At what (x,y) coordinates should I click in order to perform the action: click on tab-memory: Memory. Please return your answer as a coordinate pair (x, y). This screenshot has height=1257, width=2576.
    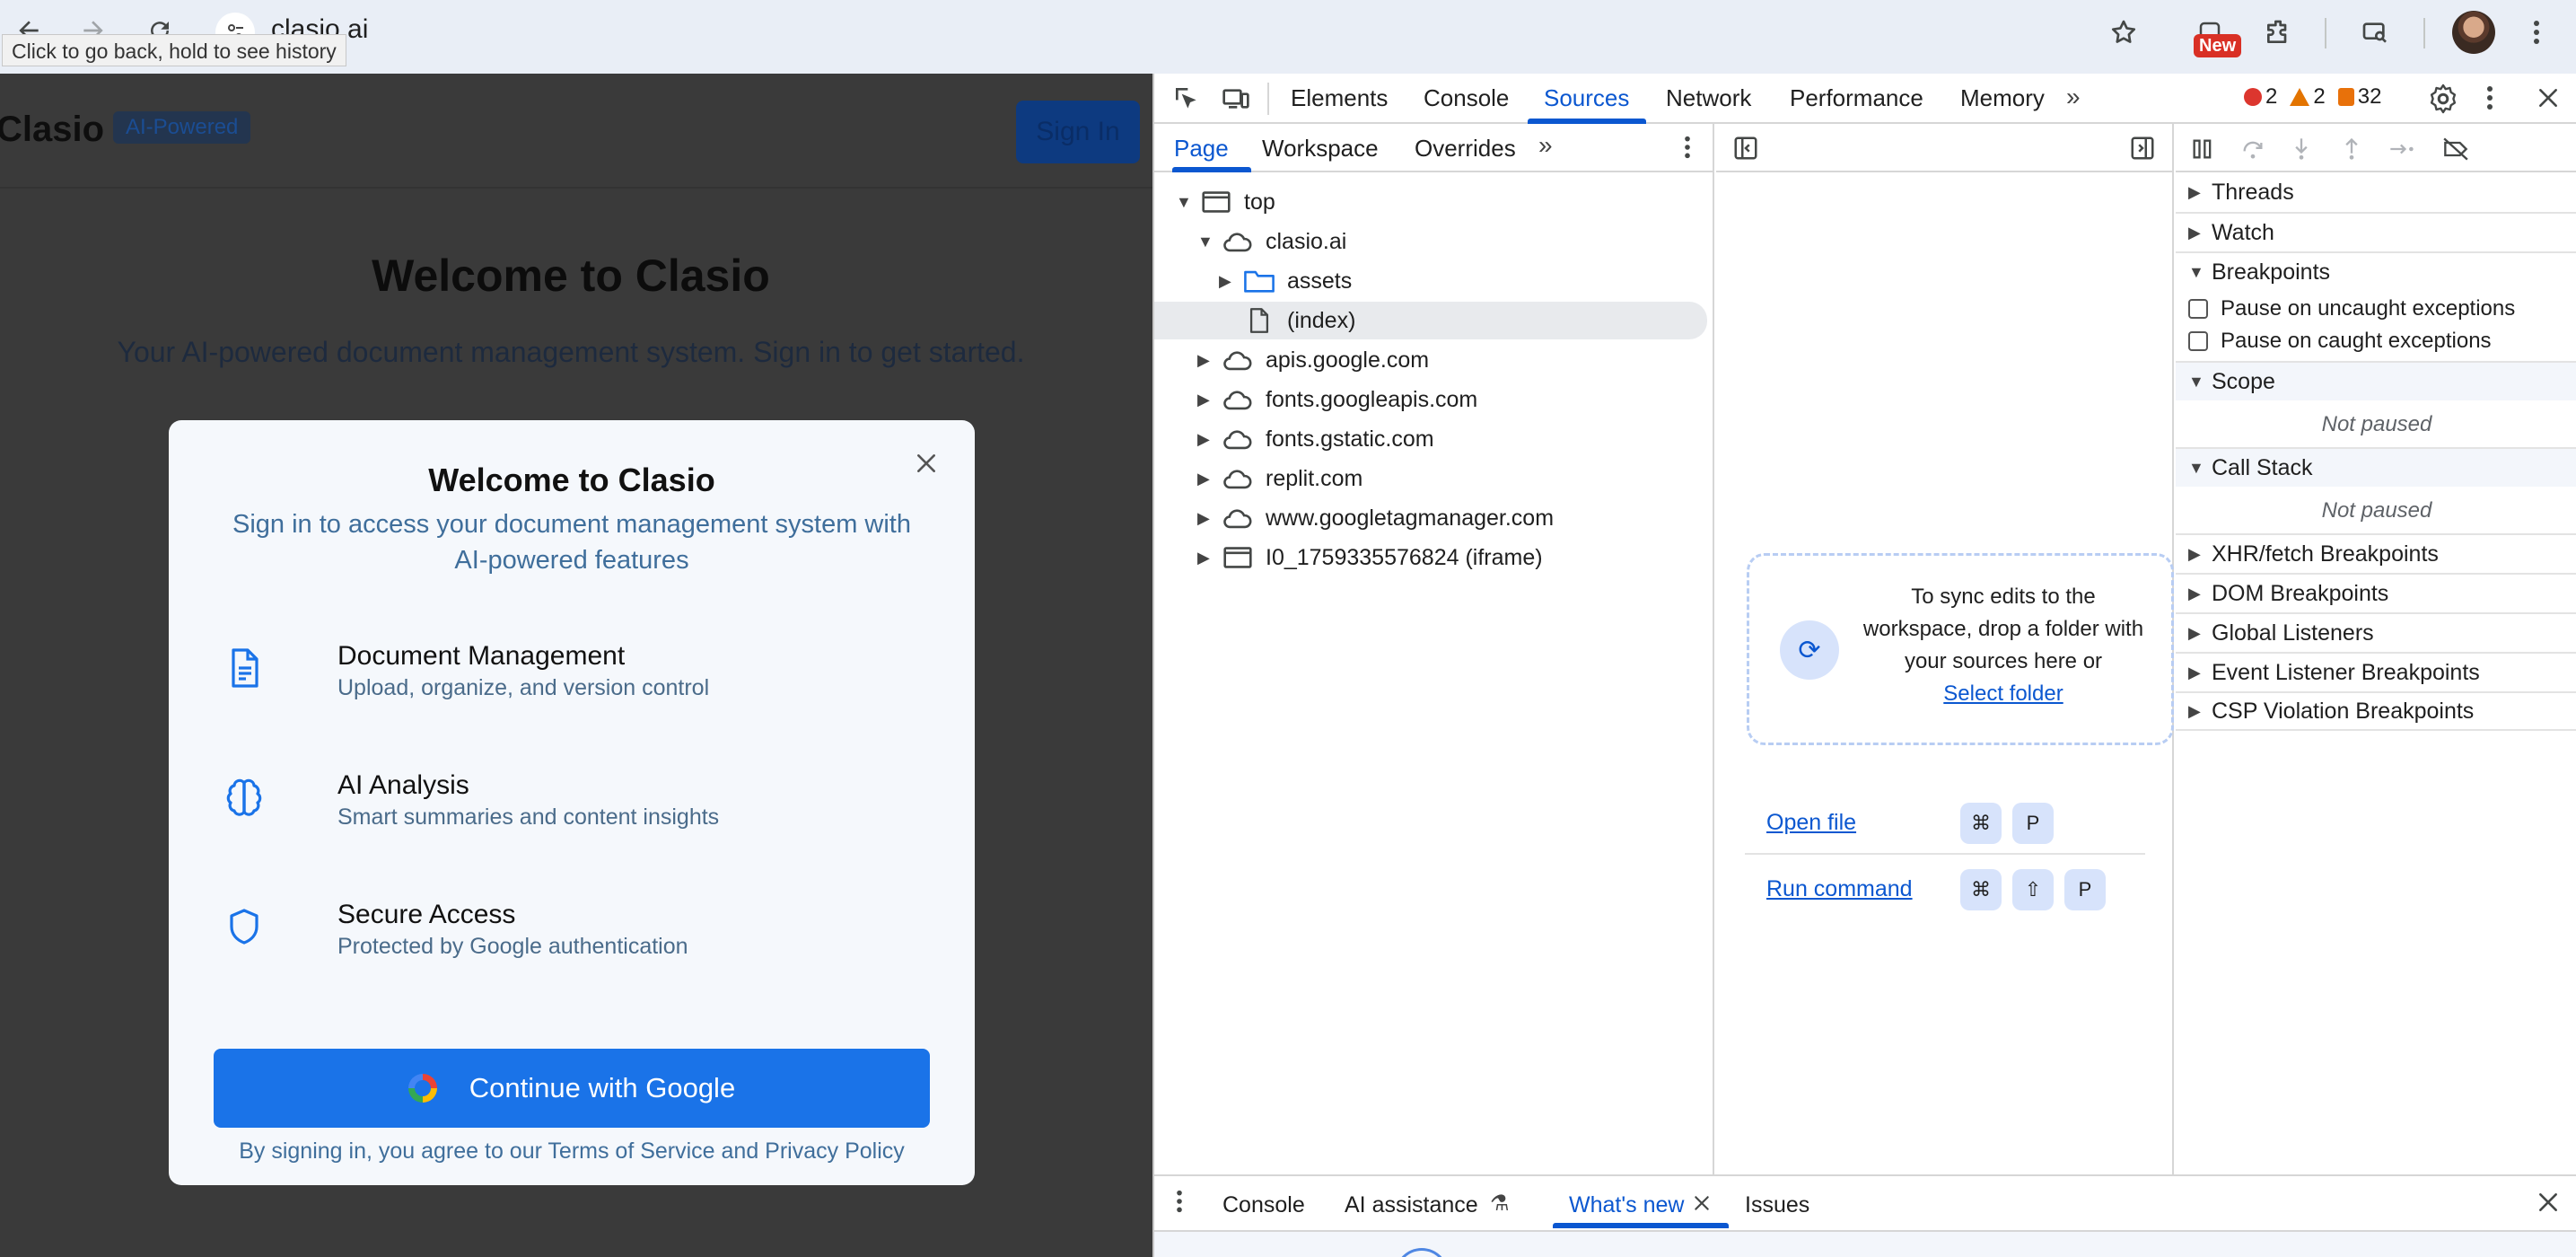
    Looking at the image, I should click on (2003, 98).